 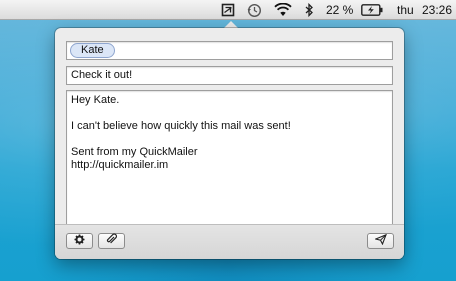 I want to click on battery-percent: 22 %, so click(x=339, y=10).